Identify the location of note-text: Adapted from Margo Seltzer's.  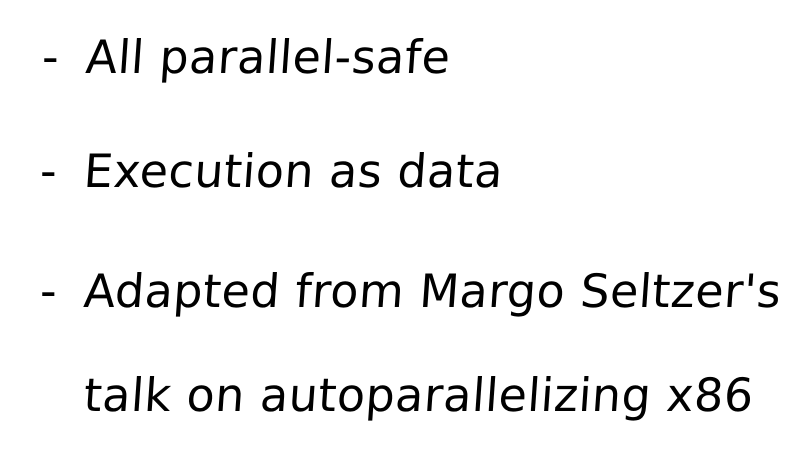
(433, 291).